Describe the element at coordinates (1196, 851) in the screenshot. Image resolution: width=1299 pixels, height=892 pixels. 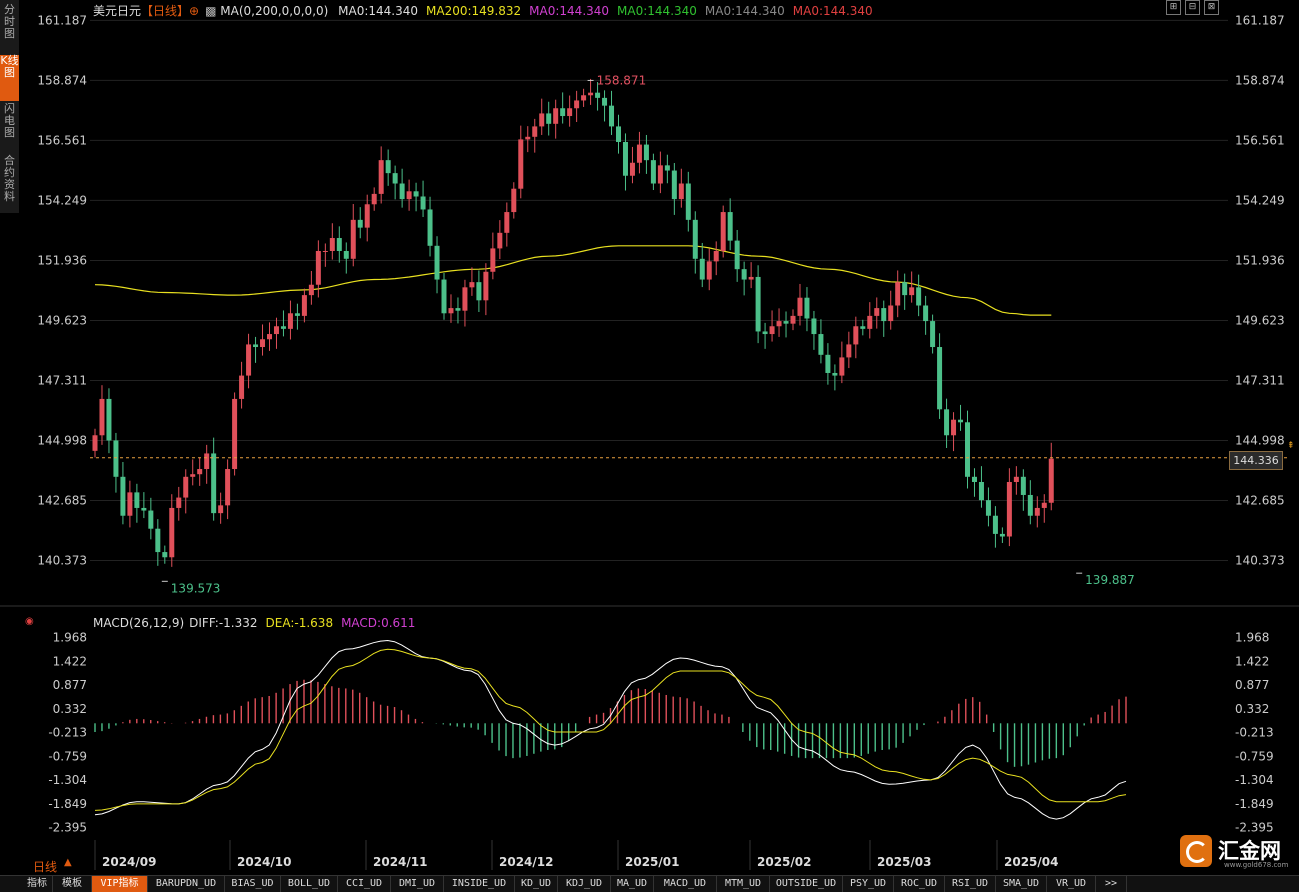
I see `logo-icon` at that location.